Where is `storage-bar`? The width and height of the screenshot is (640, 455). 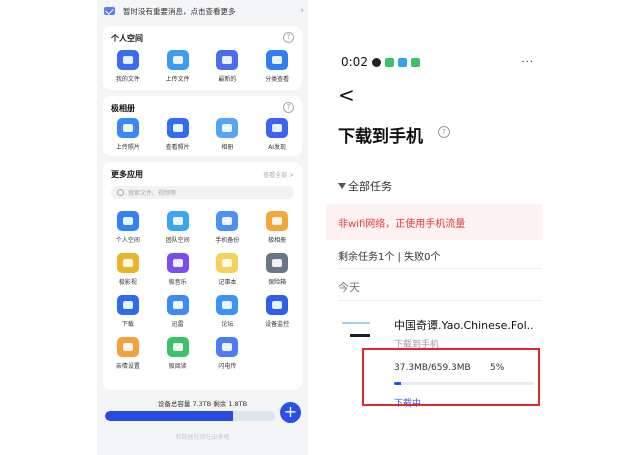 storage-bar is located at coordinates (190, 416).